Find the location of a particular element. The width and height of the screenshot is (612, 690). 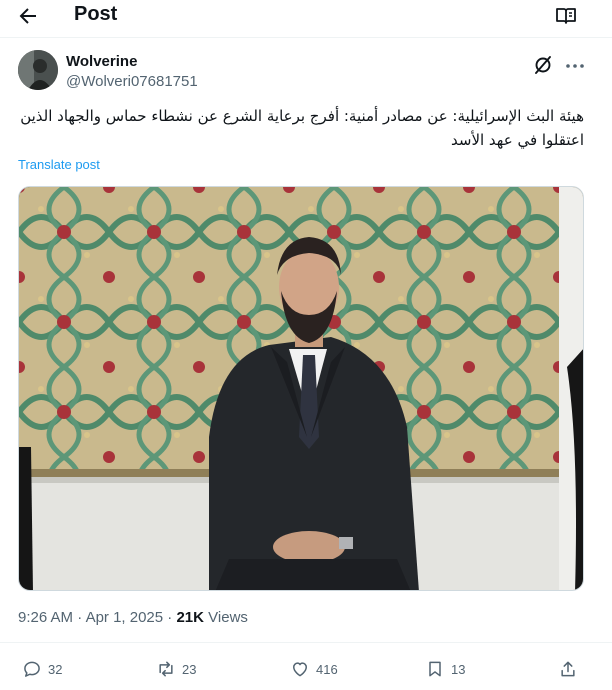

repost-count: 23 is located at coordinates (189, 669).